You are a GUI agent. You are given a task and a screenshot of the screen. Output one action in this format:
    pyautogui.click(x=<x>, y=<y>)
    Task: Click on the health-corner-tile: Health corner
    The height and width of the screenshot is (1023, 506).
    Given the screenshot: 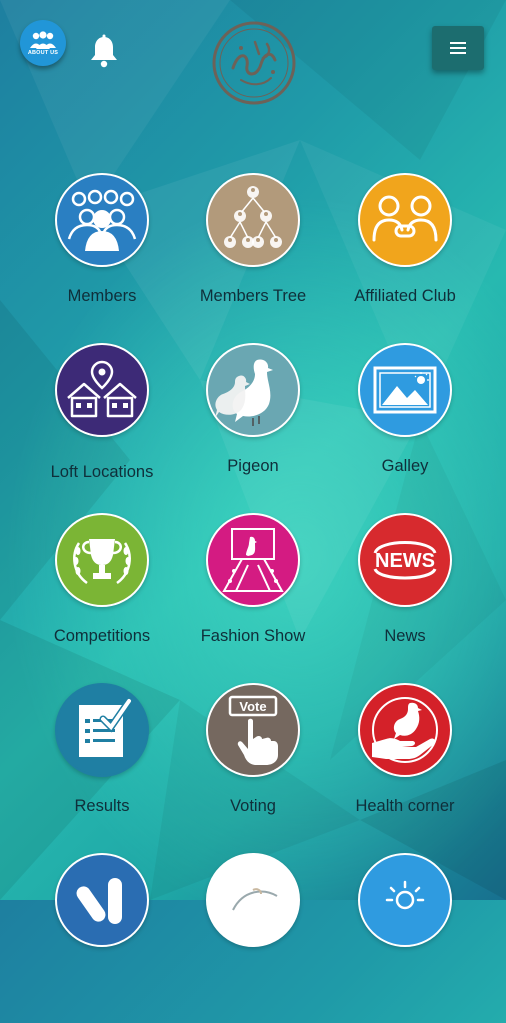 What is the action you would take?
    pyautogui.click(x=405, y=768)
    